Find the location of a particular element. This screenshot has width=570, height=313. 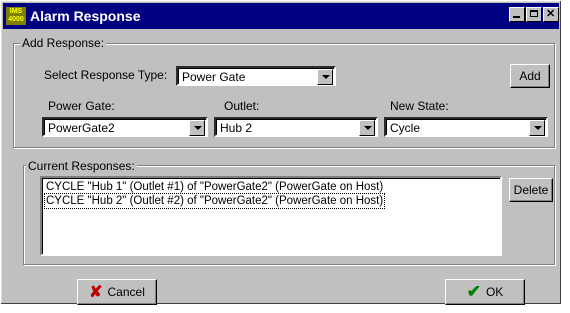

maximize-button is located at coordinates (534, 14).